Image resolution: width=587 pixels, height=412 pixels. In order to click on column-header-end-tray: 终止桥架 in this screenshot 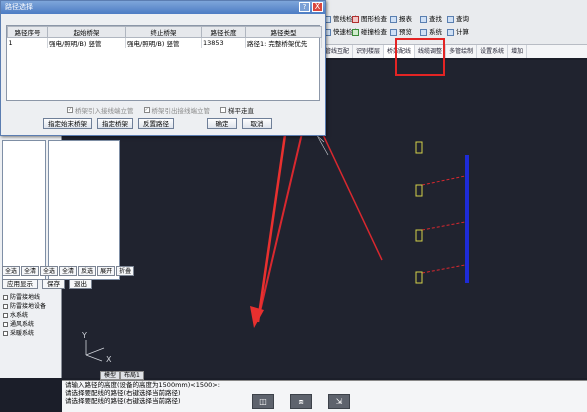, I will do `click(163, 32)`.